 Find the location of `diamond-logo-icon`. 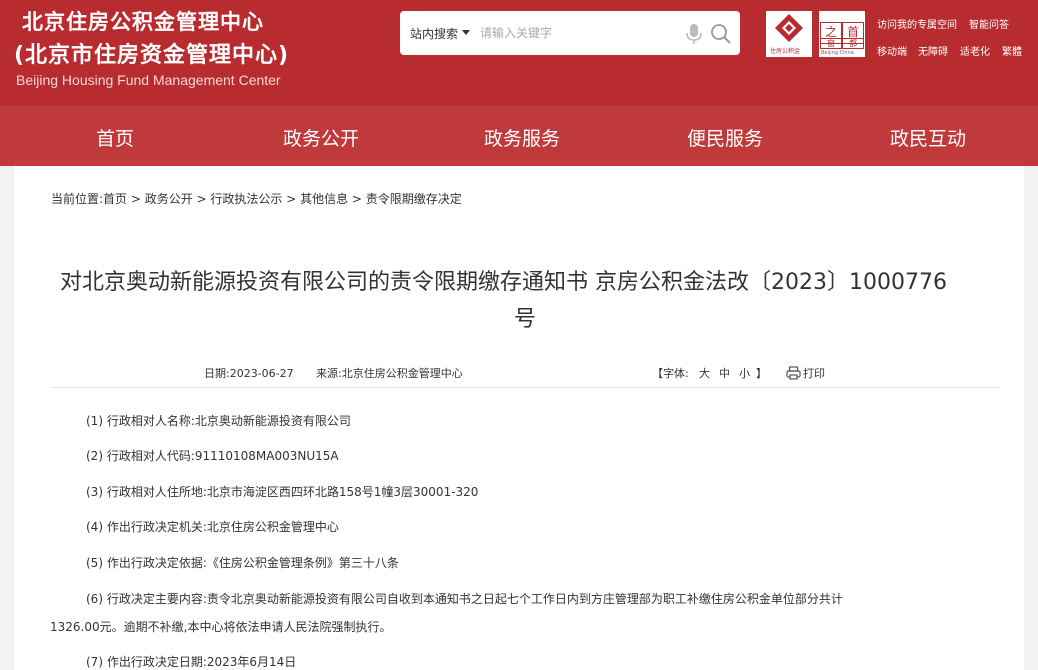

diamond-logo-icon is located at coordinates (789, 28).